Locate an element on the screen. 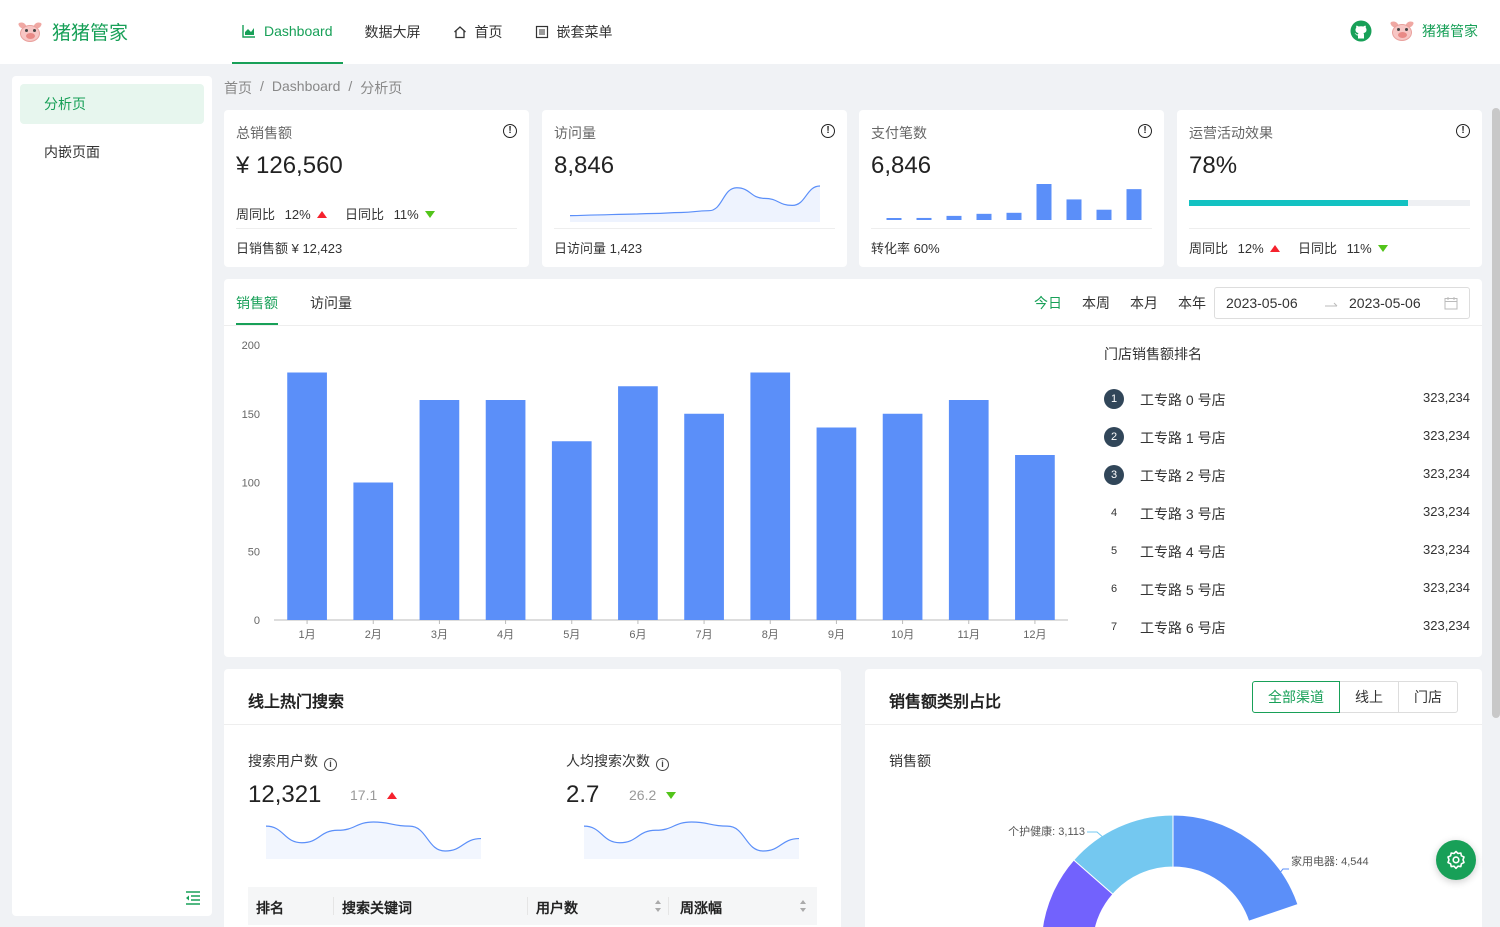  date-start: 2023-05-06 is located at coordinates (1262, 303).